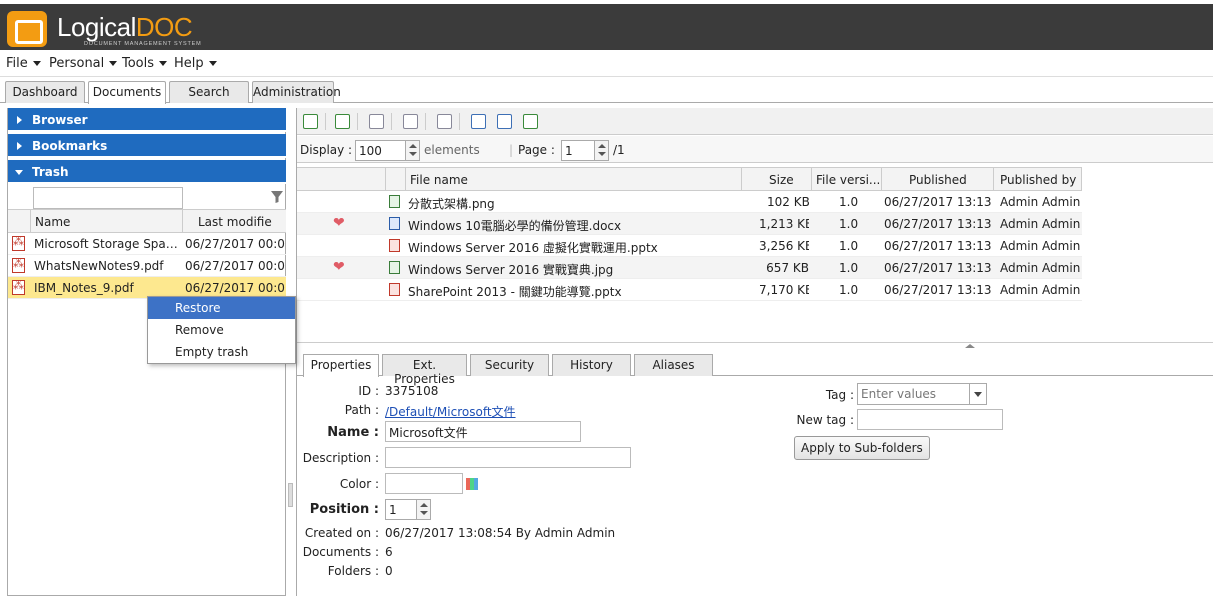 The height and width of the screenshot is (596, 1213). What do you see at coordinates (147, 120) in the screenshot?
I see `section-browser: Browser` at bounding box center [147, 120].